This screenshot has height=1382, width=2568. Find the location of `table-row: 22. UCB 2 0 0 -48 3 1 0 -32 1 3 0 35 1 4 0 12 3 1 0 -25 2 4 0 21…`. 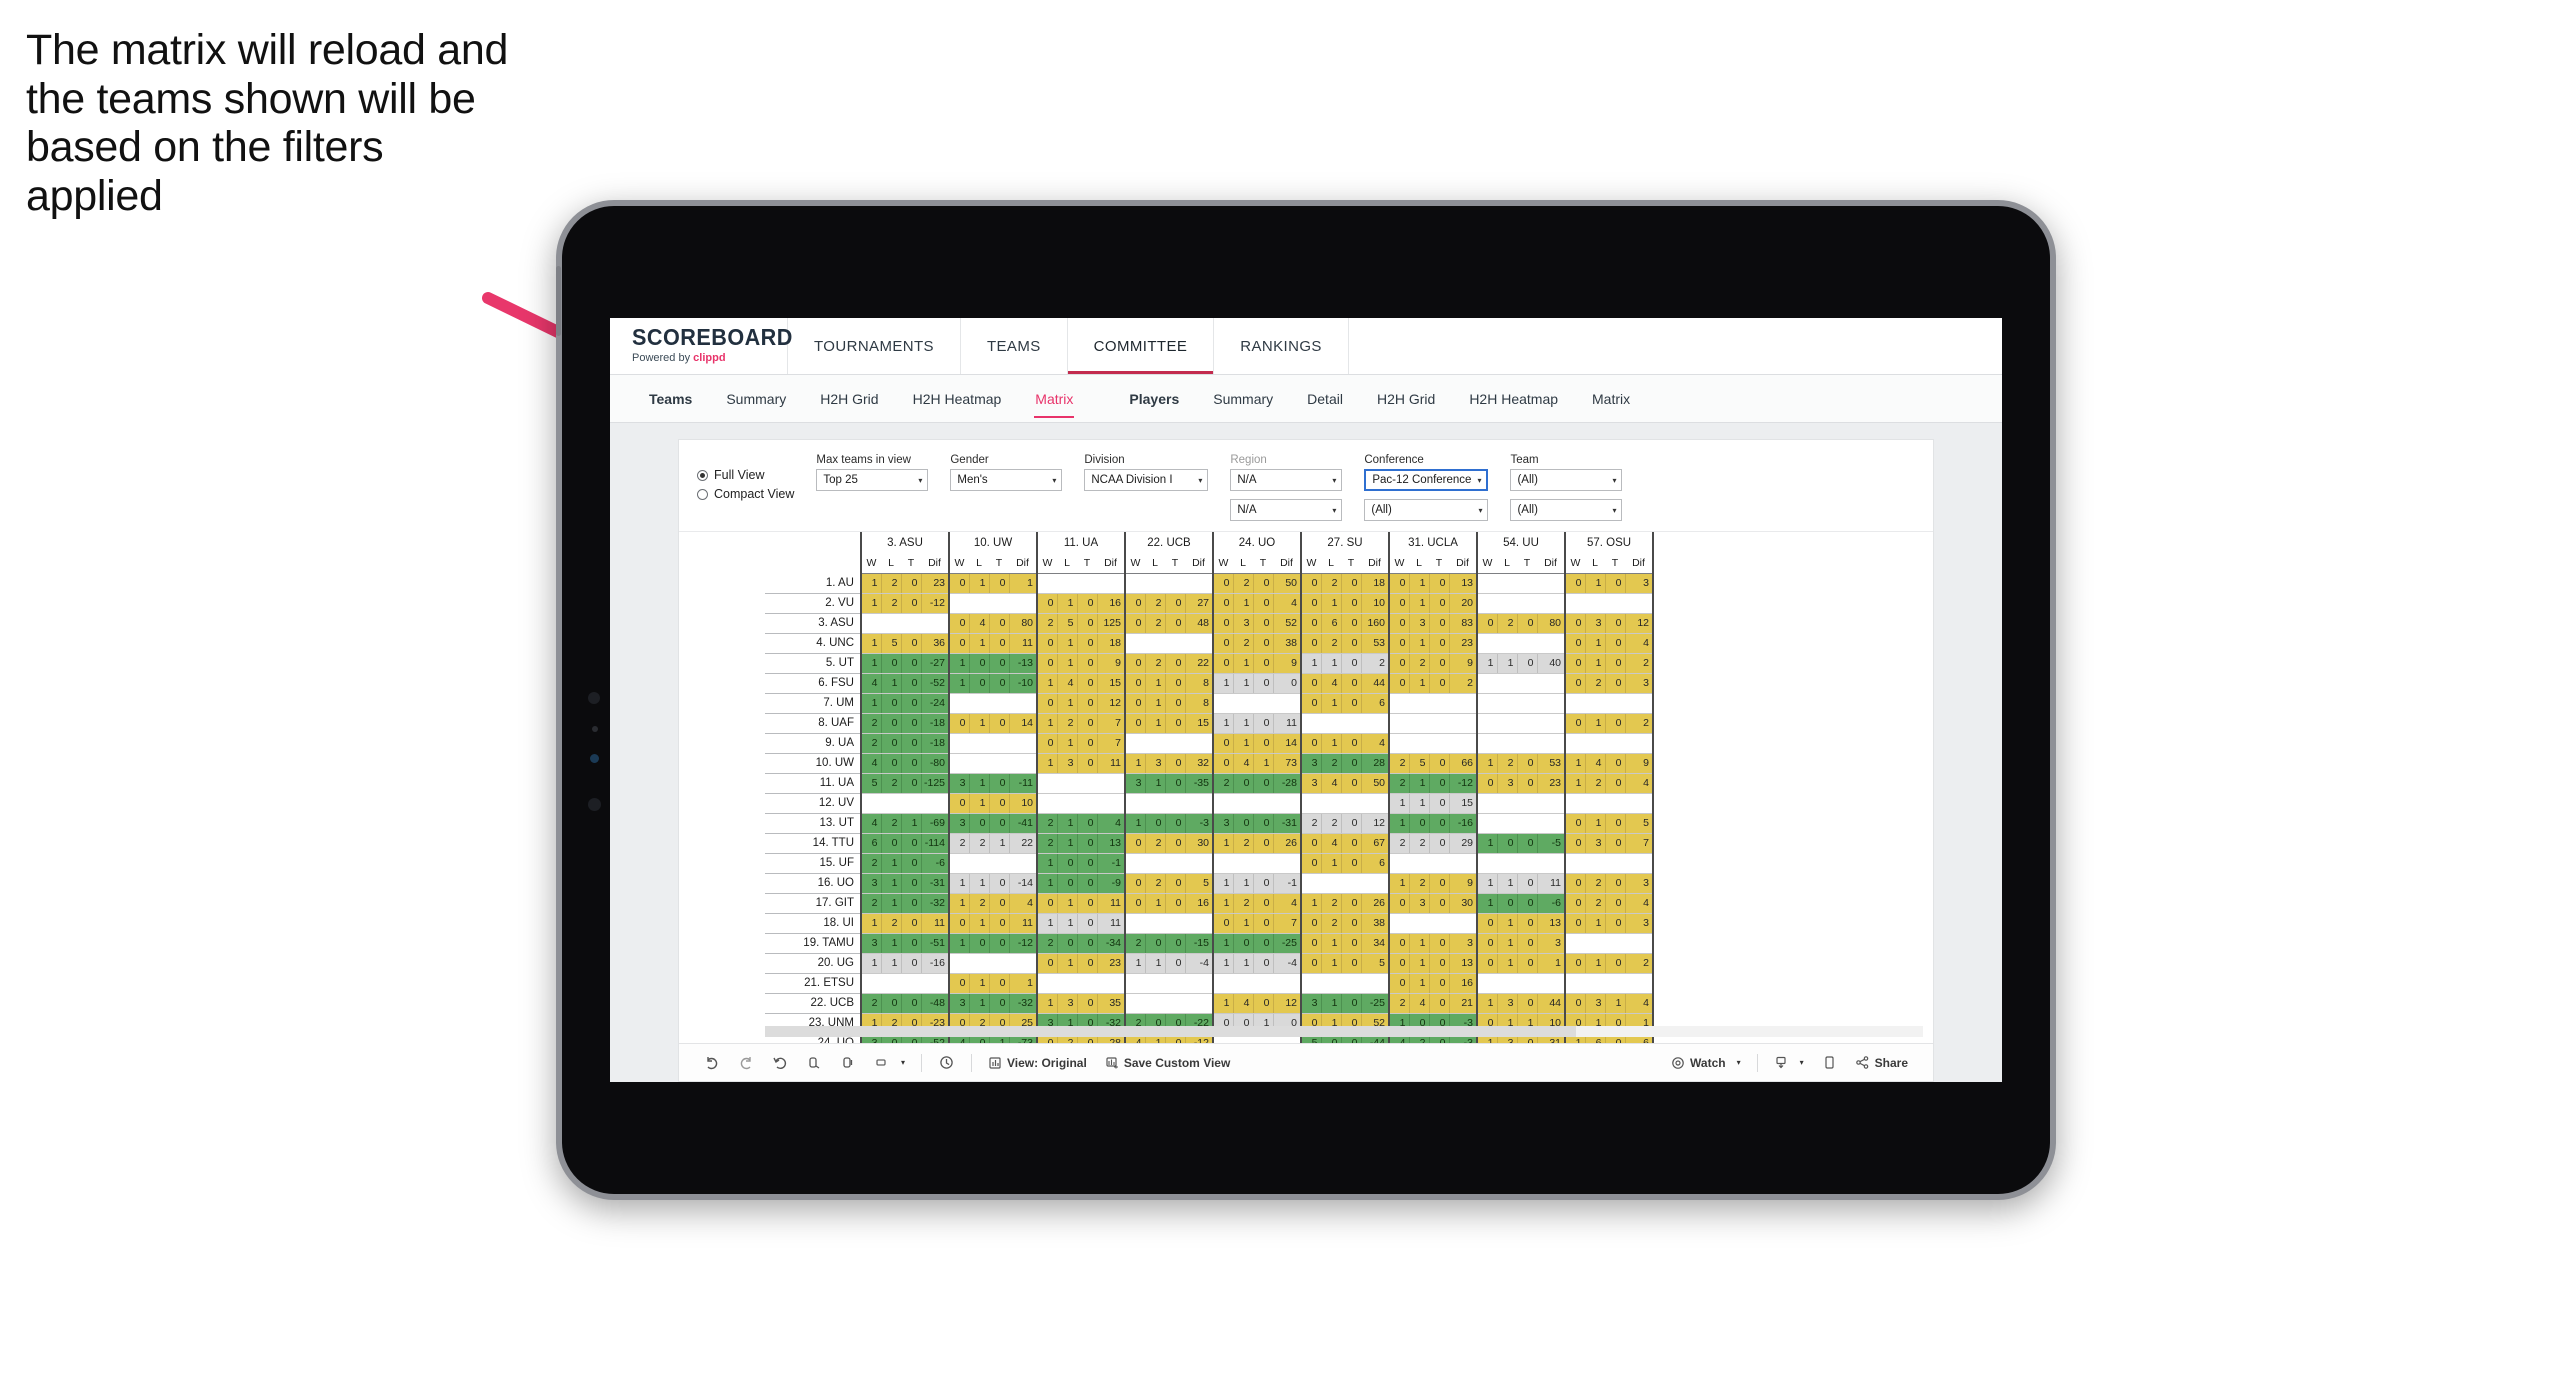

table-row: 22. UCB 2 0 0 -48 3 1 0 -32 1 3 0 35 1 4 0 12 3 1 0 -25 2 4 0 21… is located at coordinates (1209, 1003).